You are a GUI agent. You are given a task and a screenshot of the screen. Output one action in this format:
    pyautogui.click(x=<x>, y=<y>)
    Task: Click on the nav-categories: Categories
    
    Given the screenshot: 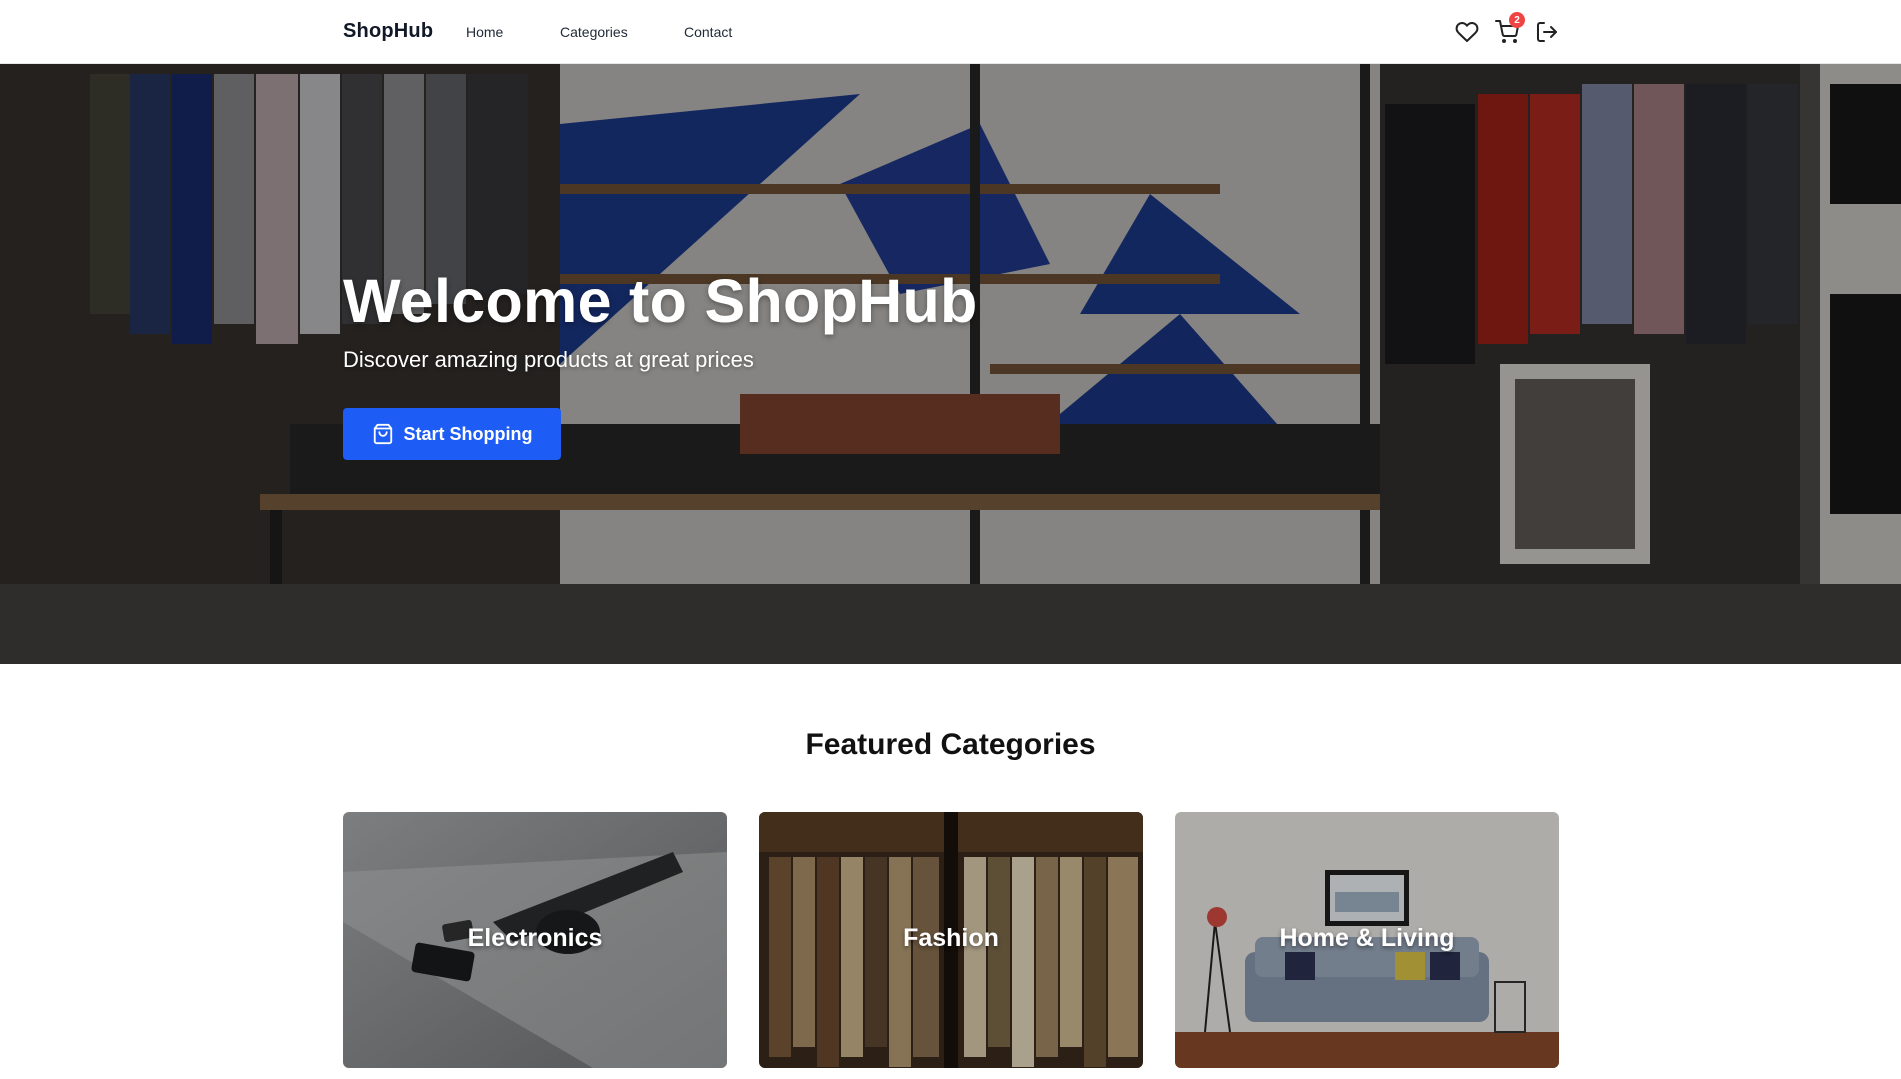 What is the action you would take?
    pyautogui.click(x=594, y=32)
    